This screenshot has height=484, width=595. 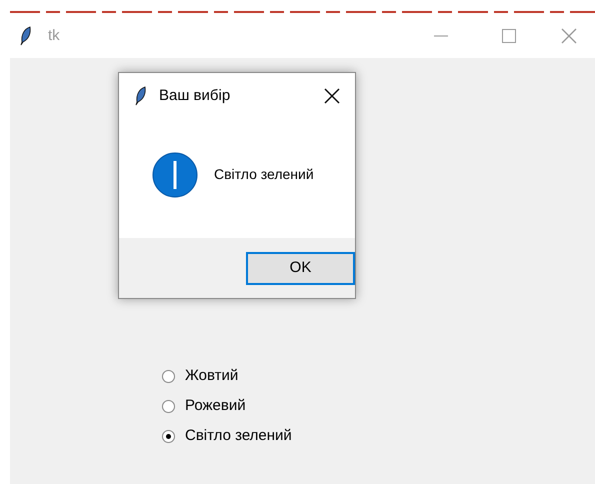 What do you see at coordinates (54, 36) in the screenshot?
I see `window-title: tk` at bounding box center [54, 36].